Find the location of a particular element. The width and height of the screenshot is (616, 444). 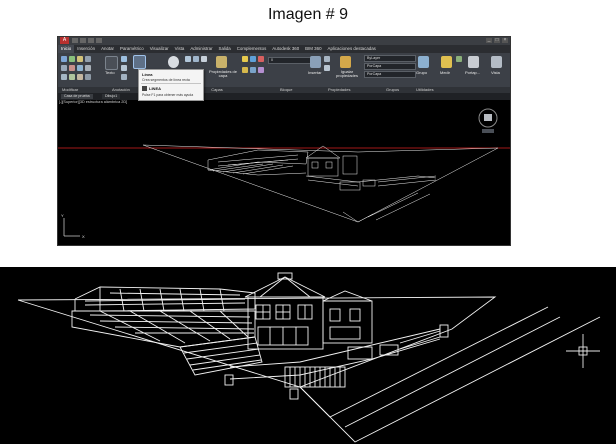

tab-anotar: Anotar is located at coordinates (107, 49).